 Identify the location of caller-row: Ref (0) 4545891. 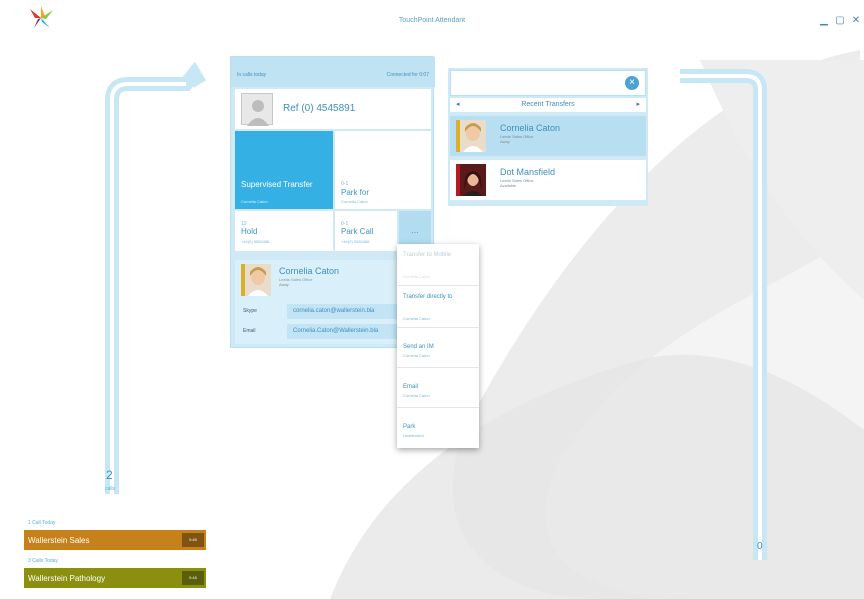
(333, 109).